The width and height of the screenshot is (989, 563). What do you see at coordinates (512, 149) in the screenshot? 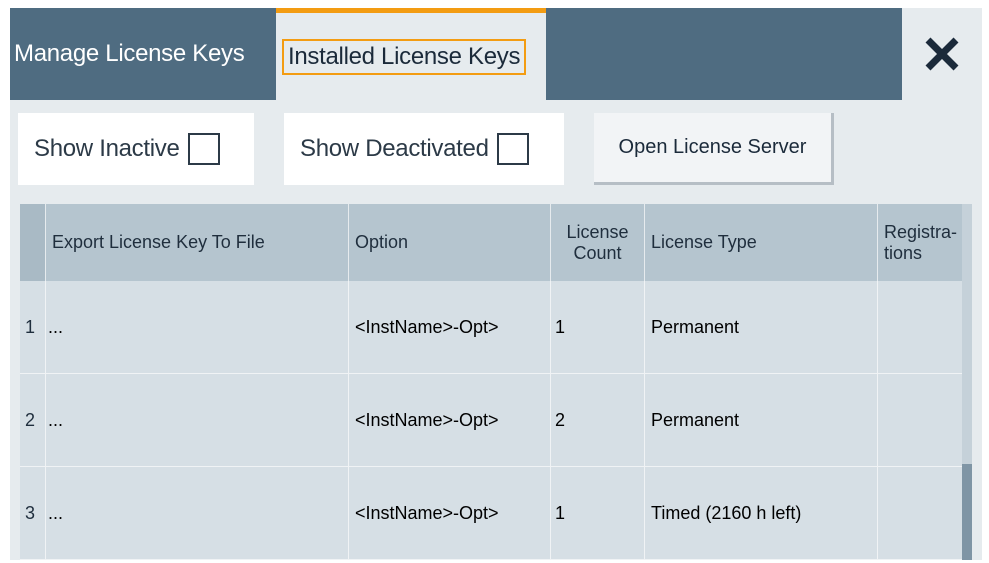
I see `show-deactivated-checkbox` at bounding box center [512, 149].